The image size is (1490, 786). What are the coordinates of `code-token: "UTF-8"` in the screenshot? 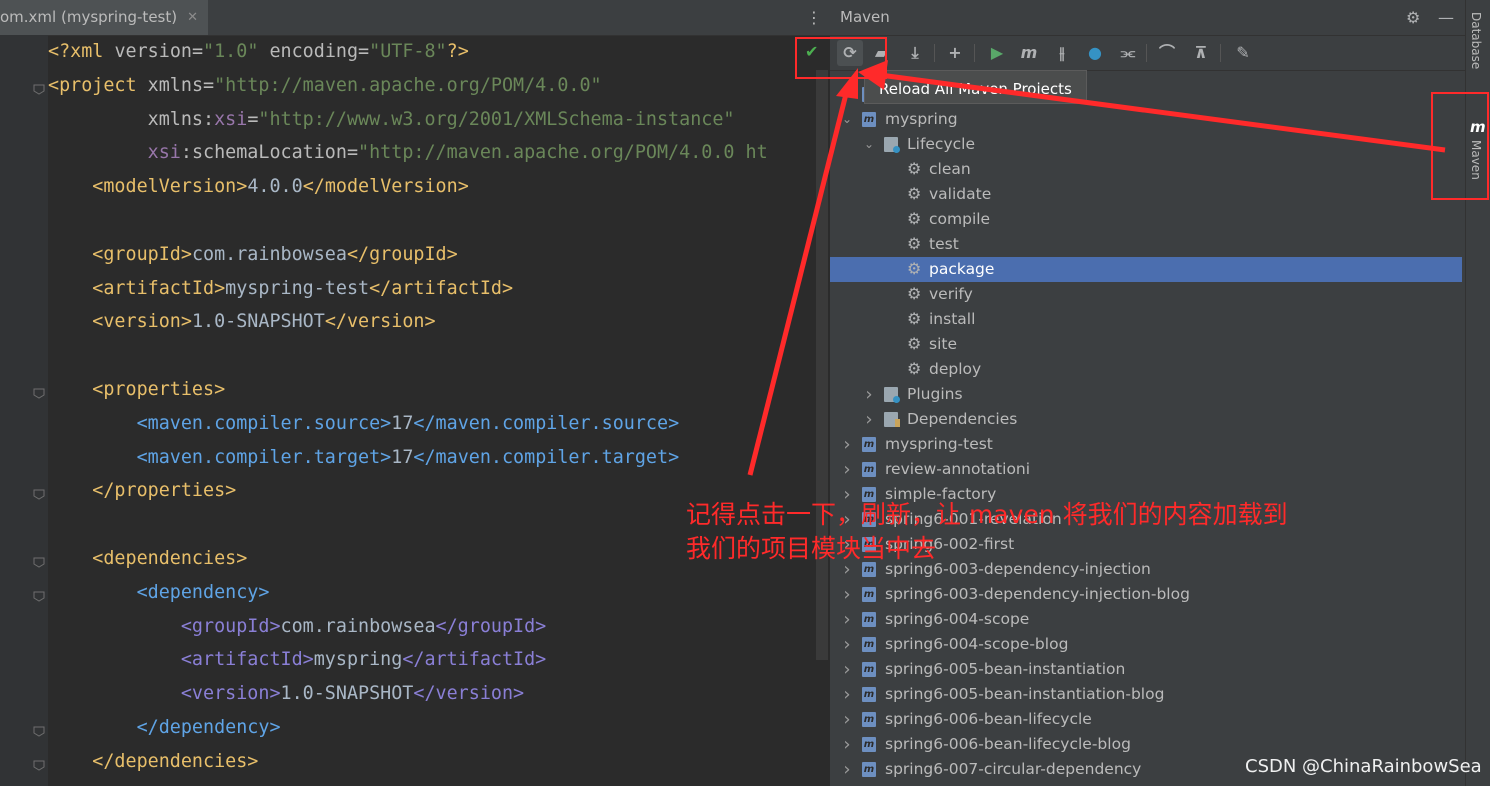 It's located at (408, 51).